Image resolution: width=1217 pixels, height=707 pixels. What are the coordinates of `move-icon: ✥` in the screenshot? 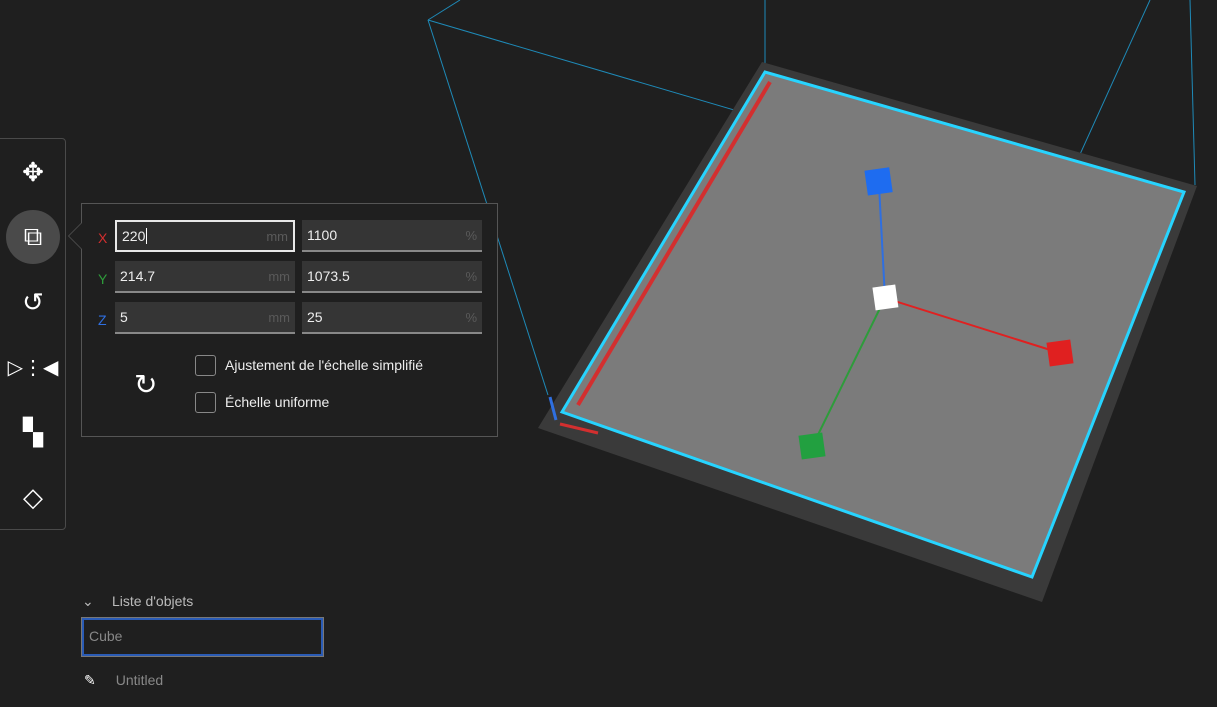 It's located at (33, 171).